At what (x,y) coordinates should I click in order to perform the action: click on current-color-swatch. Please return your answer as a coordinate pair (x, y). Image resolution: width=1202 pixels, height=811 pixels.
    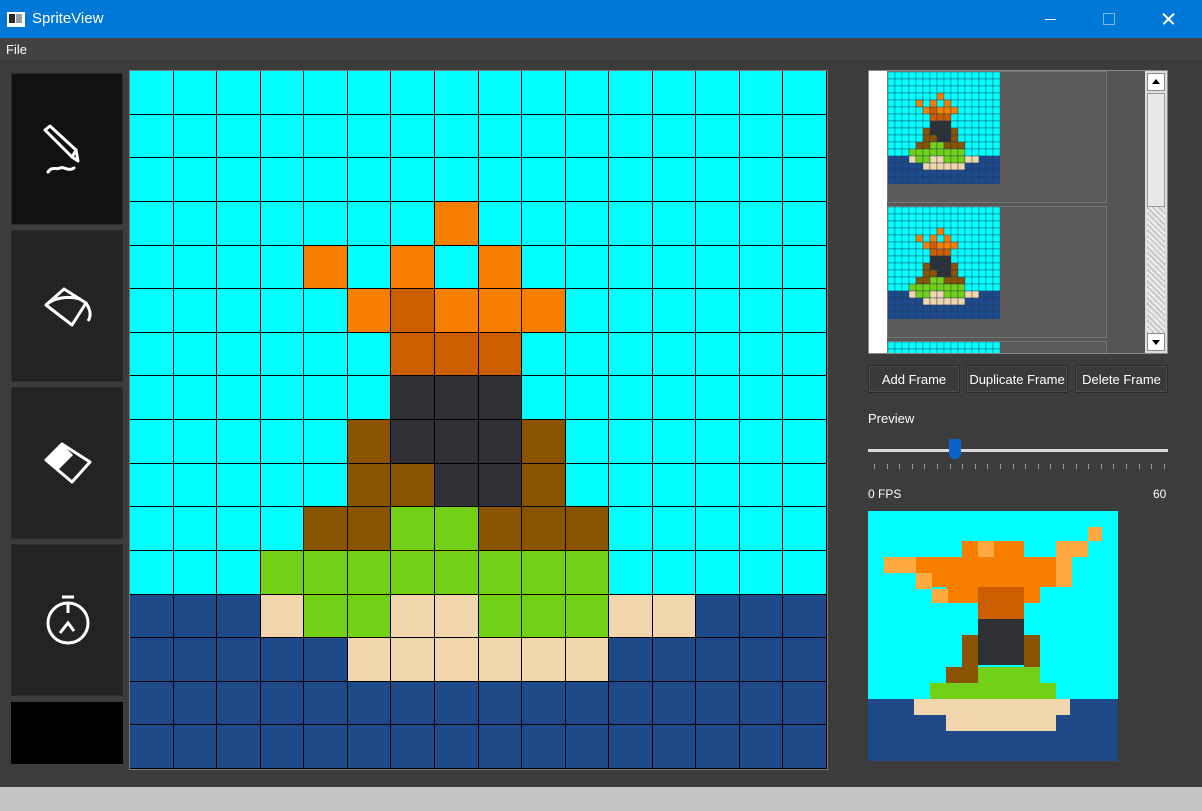
    Looking at the image, I should click on (67, 733).